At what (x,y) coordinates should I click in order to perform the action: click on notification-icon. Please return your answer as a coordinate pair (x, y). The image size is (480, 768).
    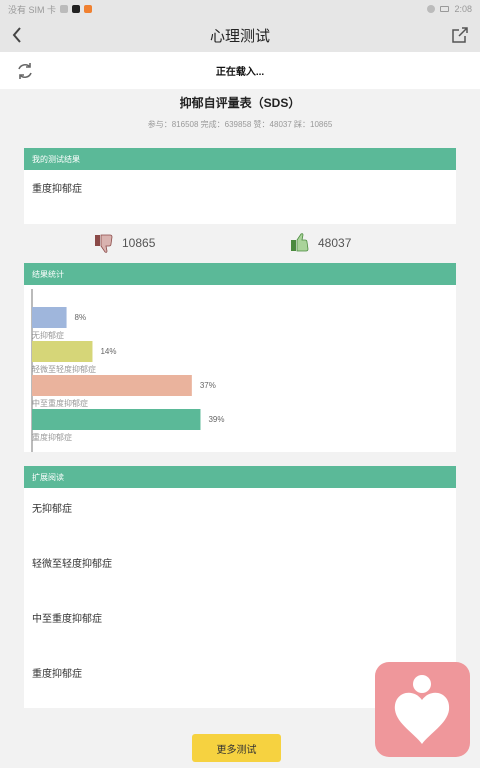
    Looking at the image, I should click on (64, 9).